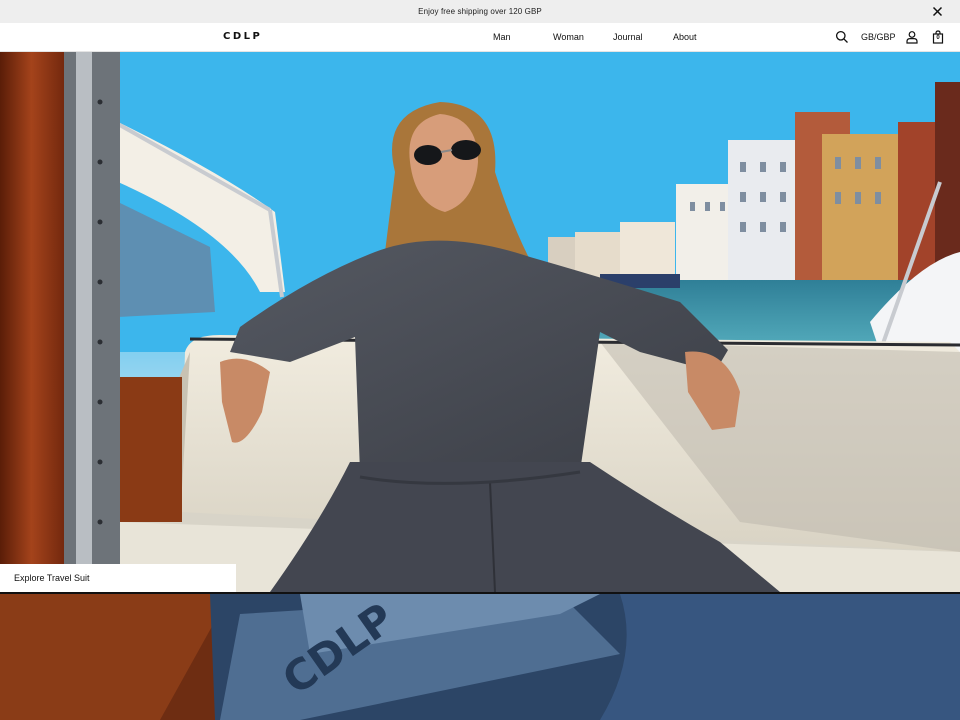 The image size is (960, 720). I want to click on announcement-text: Enjoy free shipping over 120 GBP, so click(480, 11).